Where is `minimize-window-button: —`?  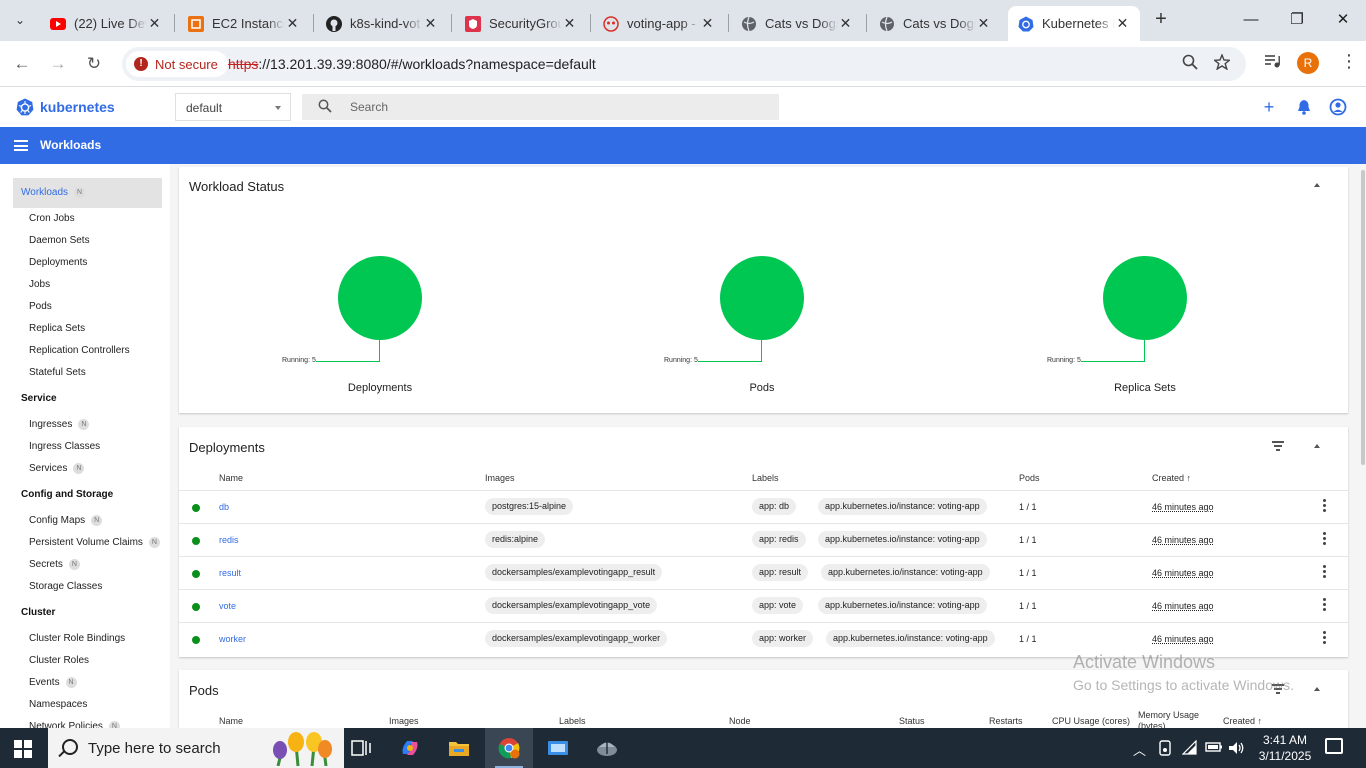 minimize-window-button: — is located at coordinates (1251, 20).